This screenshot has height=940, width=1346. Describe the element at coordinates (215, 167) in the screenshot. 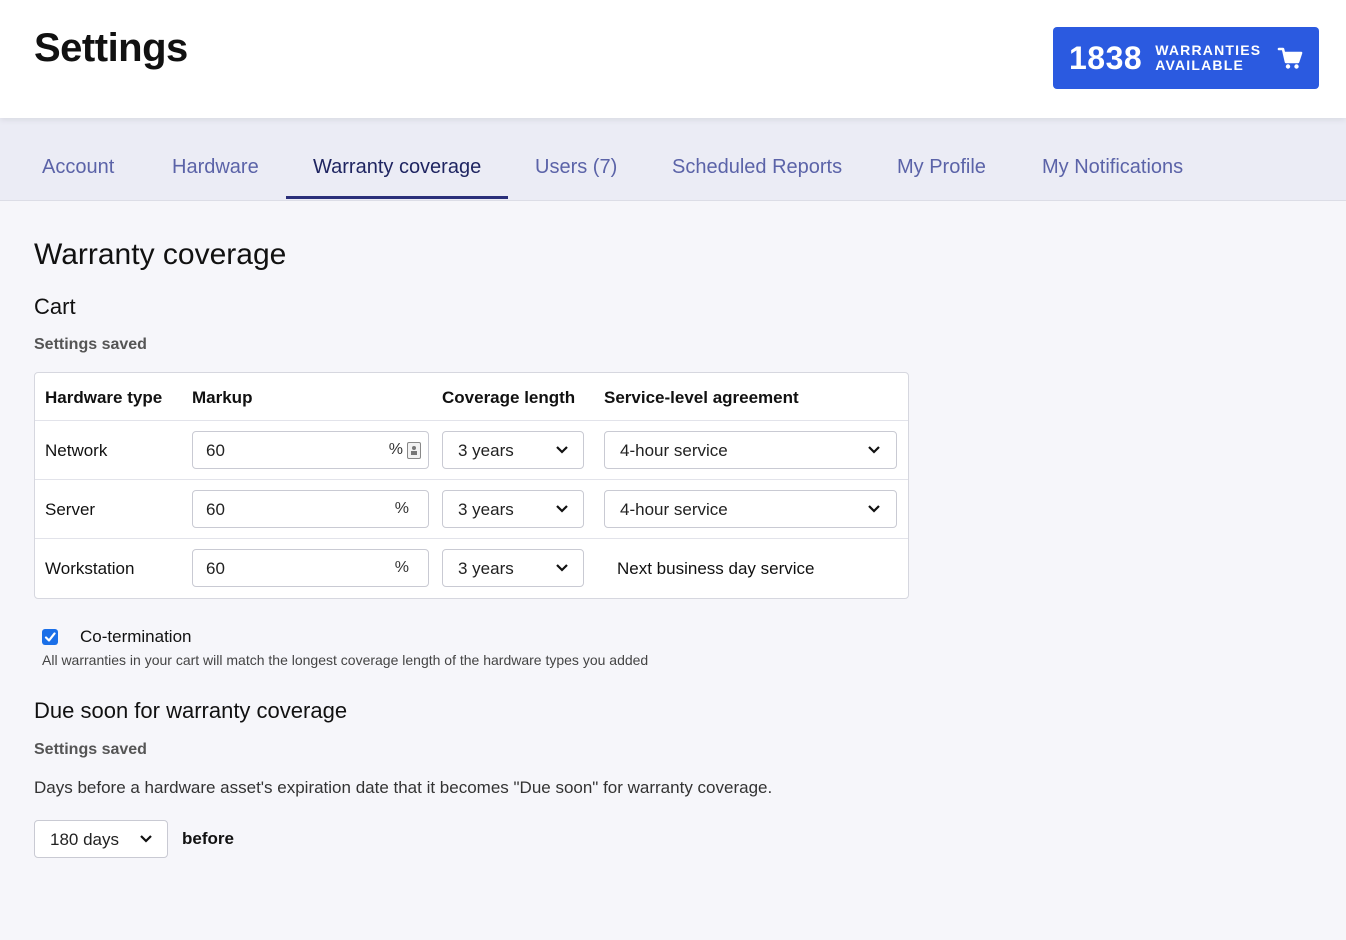

I see `tab-hardware: Hardware` at that location.